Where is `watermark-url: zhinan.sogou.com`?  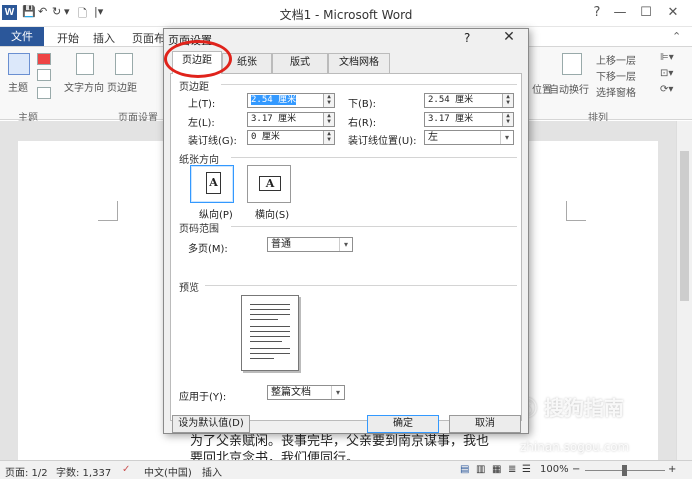
watermark-url: zhinan.sogou.com is located at coordinates (575, 447).